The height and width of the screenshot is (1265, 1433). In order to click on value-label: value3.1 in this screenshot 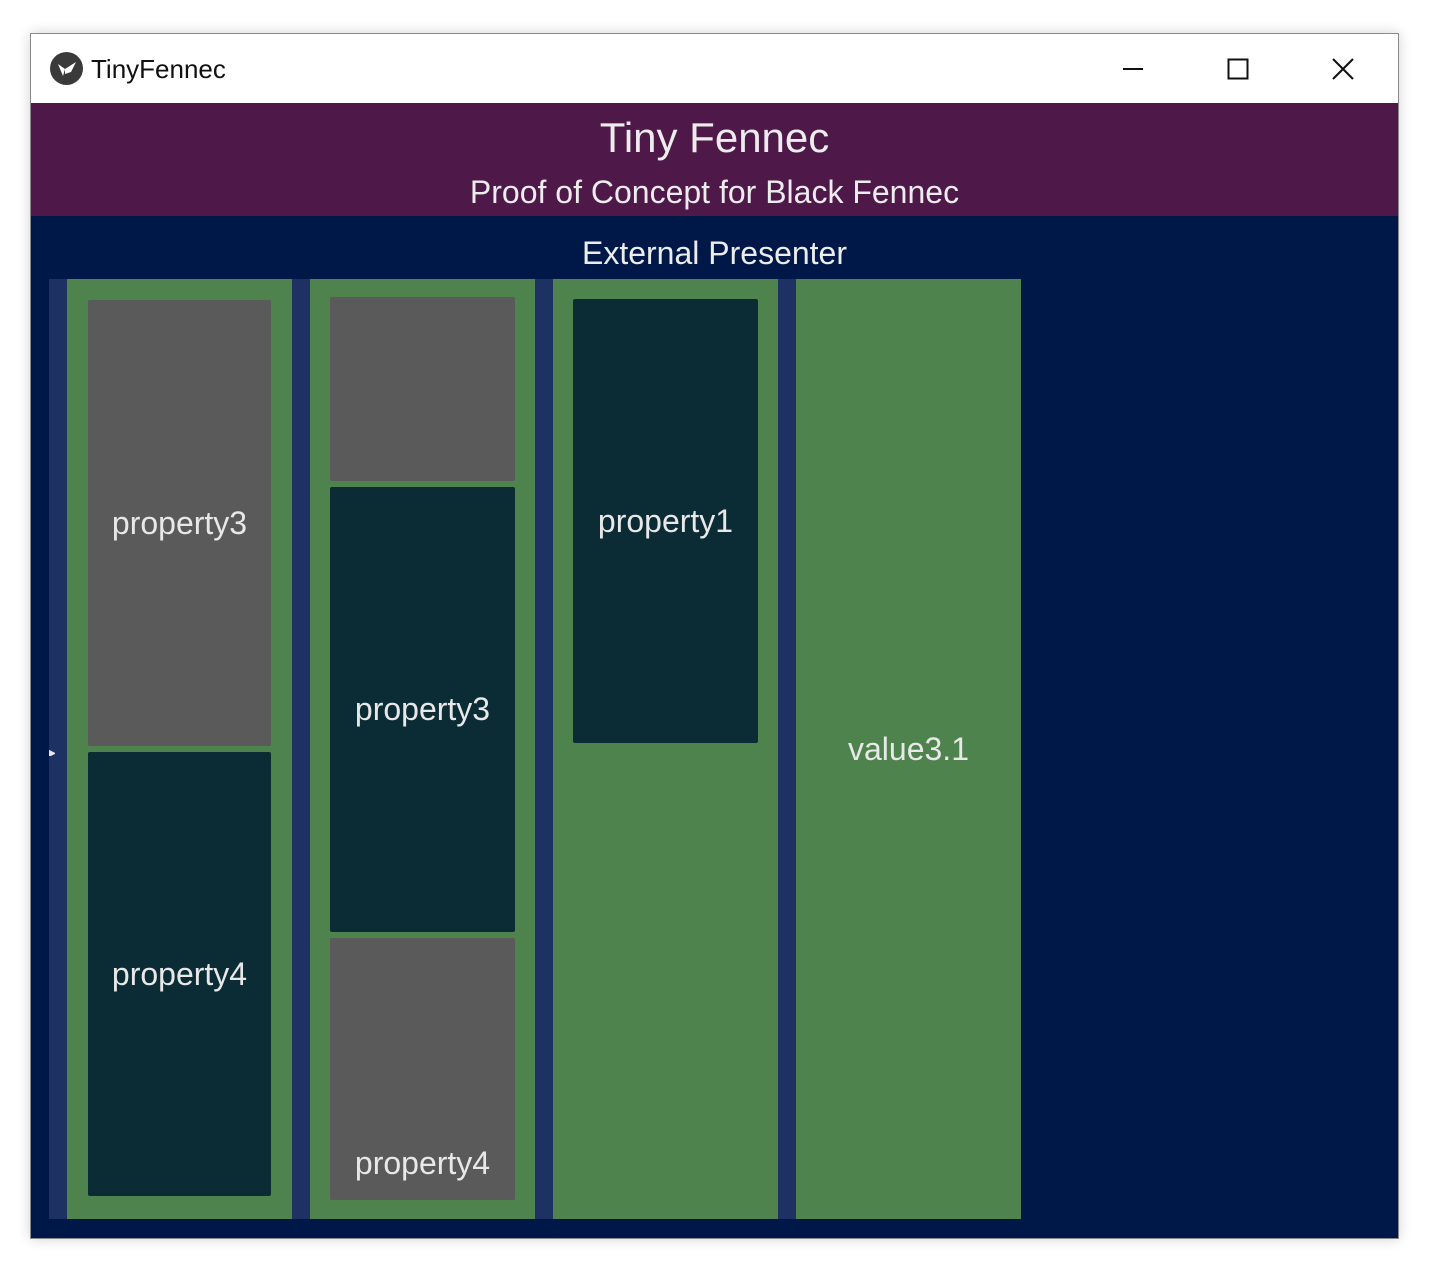, I will do `click(908, 749)`.